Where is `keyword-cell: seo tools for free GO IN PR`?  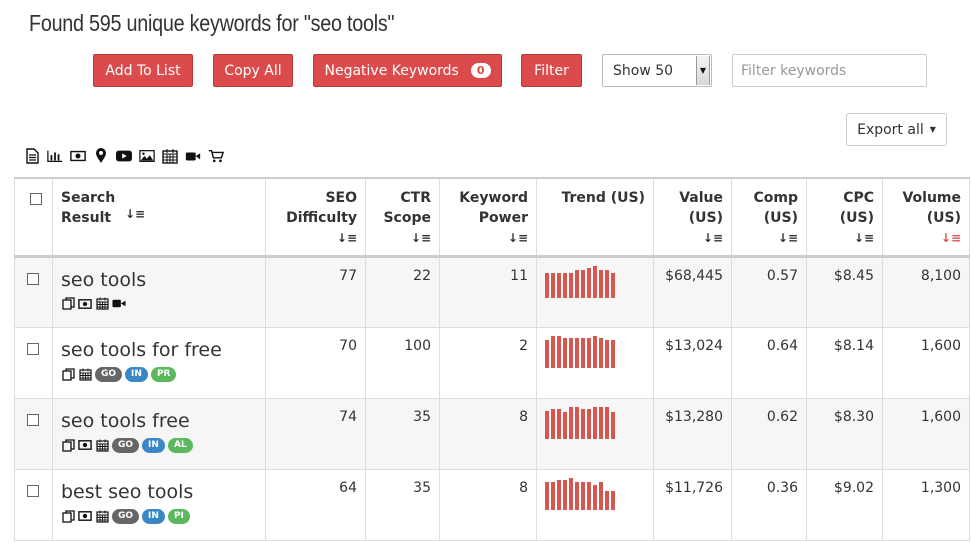
keyword-cell: seo tools for free GO IN PR is located at coordinates (159, 362).